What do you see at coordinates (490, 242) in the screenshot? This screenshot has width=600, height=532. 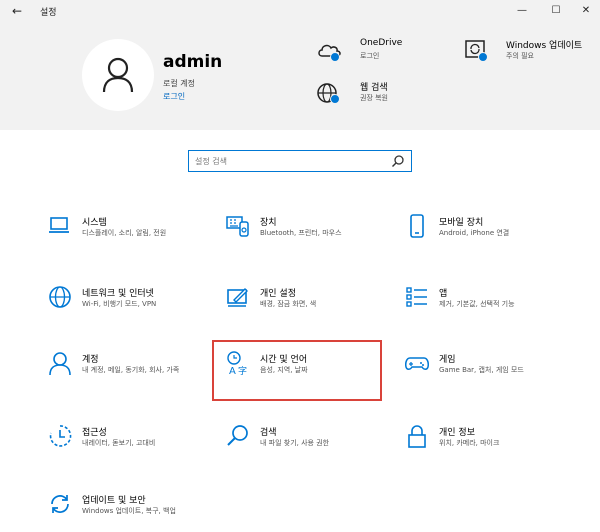 I see `tile-mobile: 모바일 장치 Android, iPhone 연결` at bounding box center [490, 242].